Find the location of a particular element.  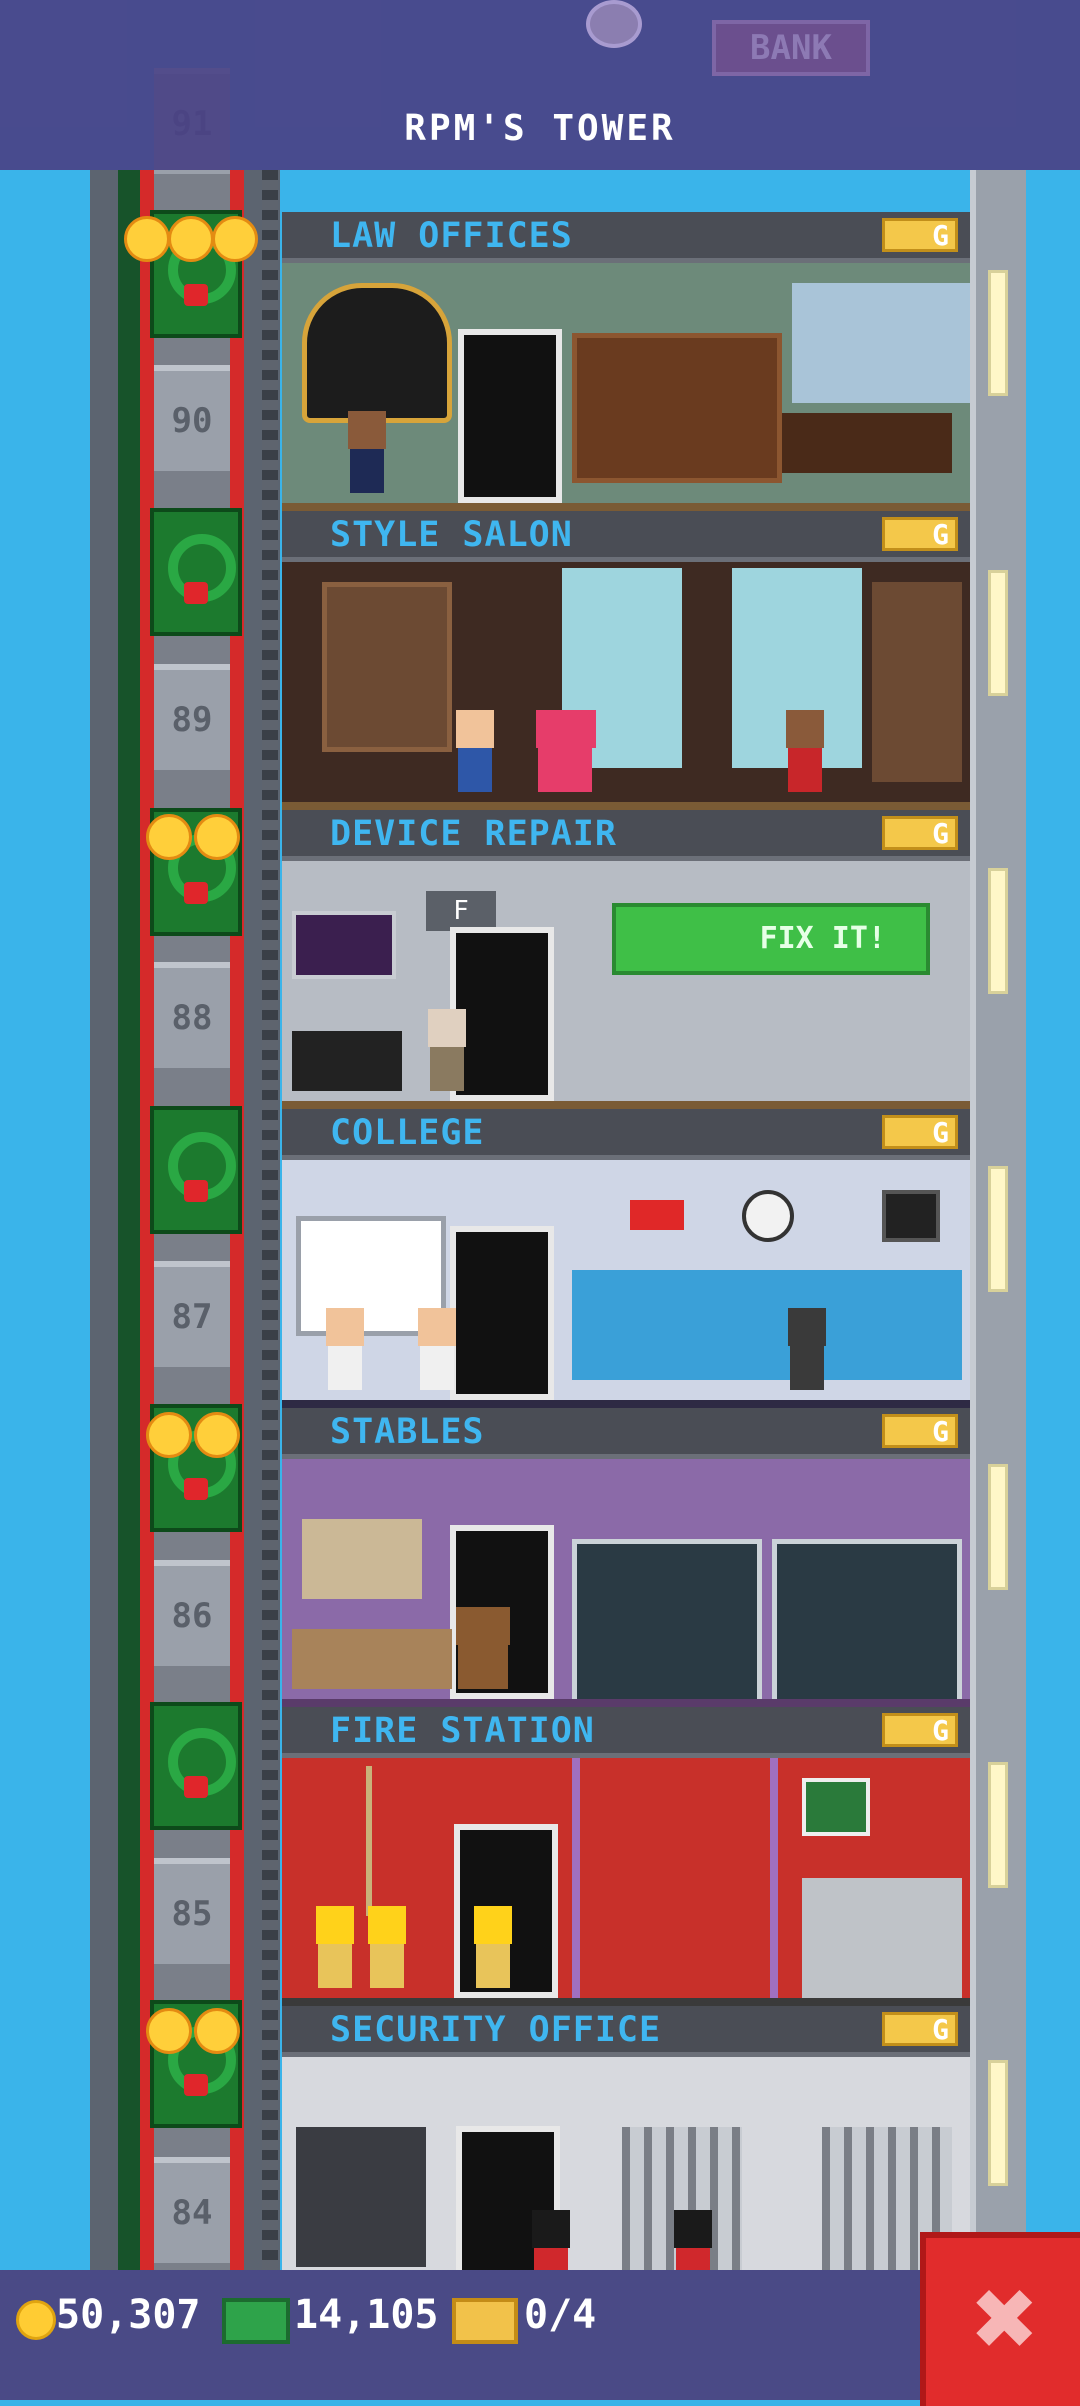

salon-shelf is located at coordinates (917, 682).